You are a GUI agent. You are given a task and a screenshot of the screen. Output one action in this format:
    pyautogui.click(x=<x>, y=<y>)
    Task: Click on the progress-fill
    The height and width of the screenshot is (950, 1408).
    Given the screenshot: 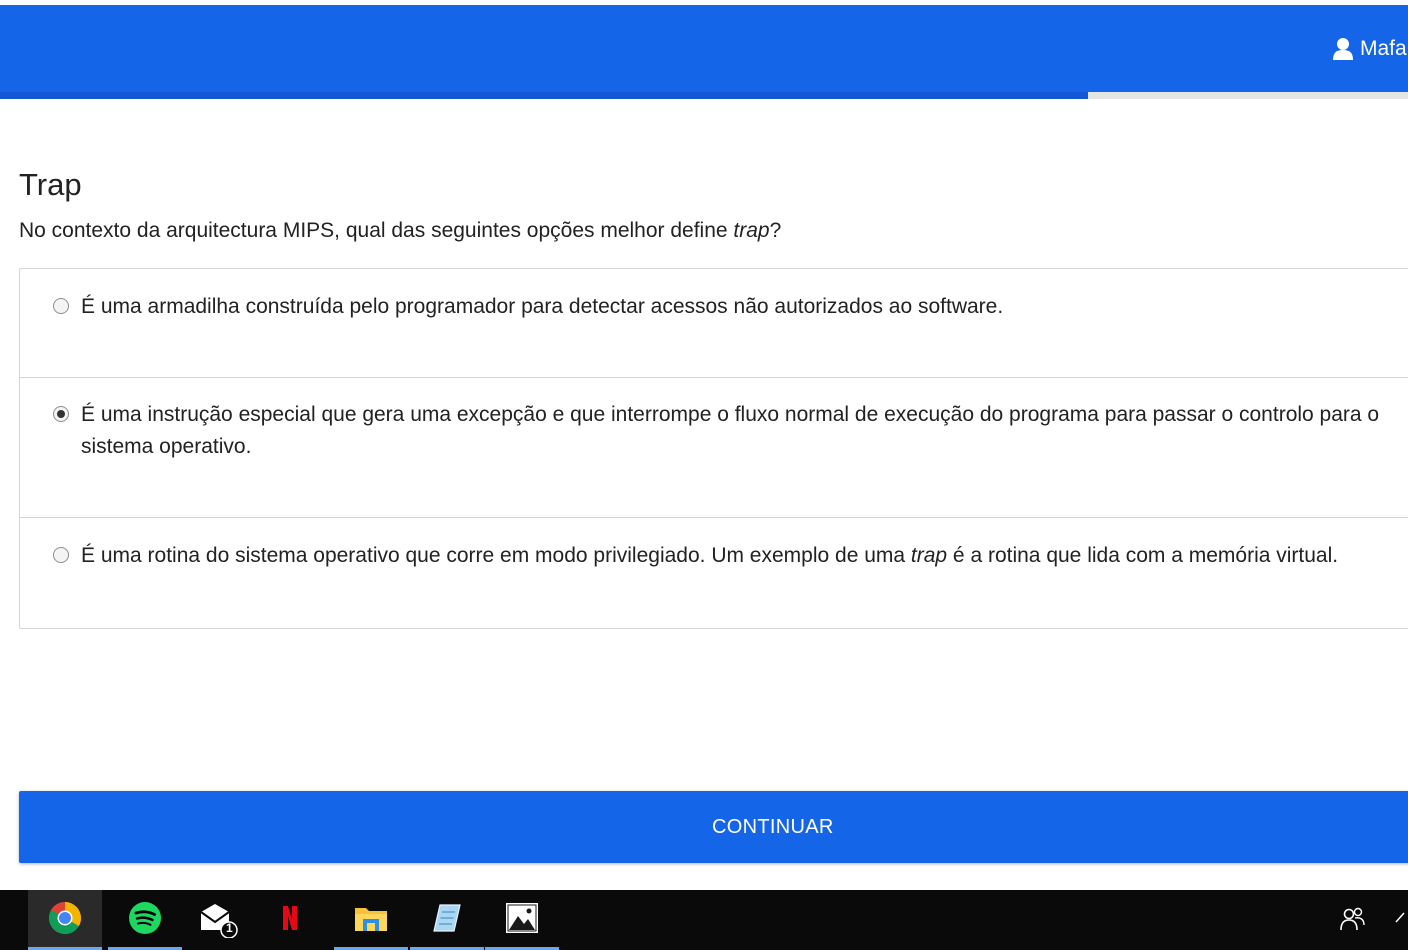 What is the action you would take?
    pyautogui.click(x=544, y=95)
    